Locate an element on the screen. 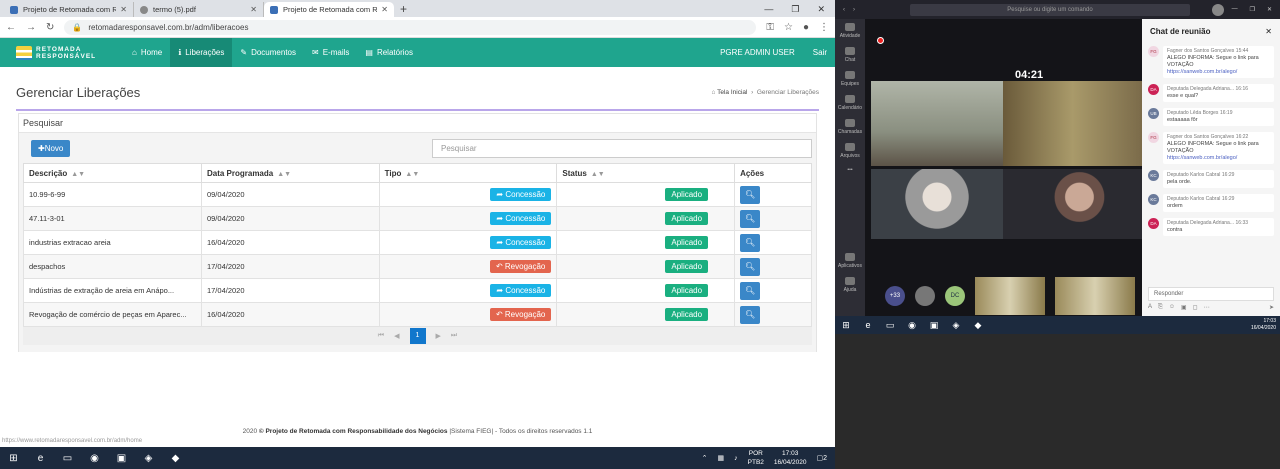 This screenshot has width=1280, height=469. logout-link: Sair is located at coordinates (820, 52).